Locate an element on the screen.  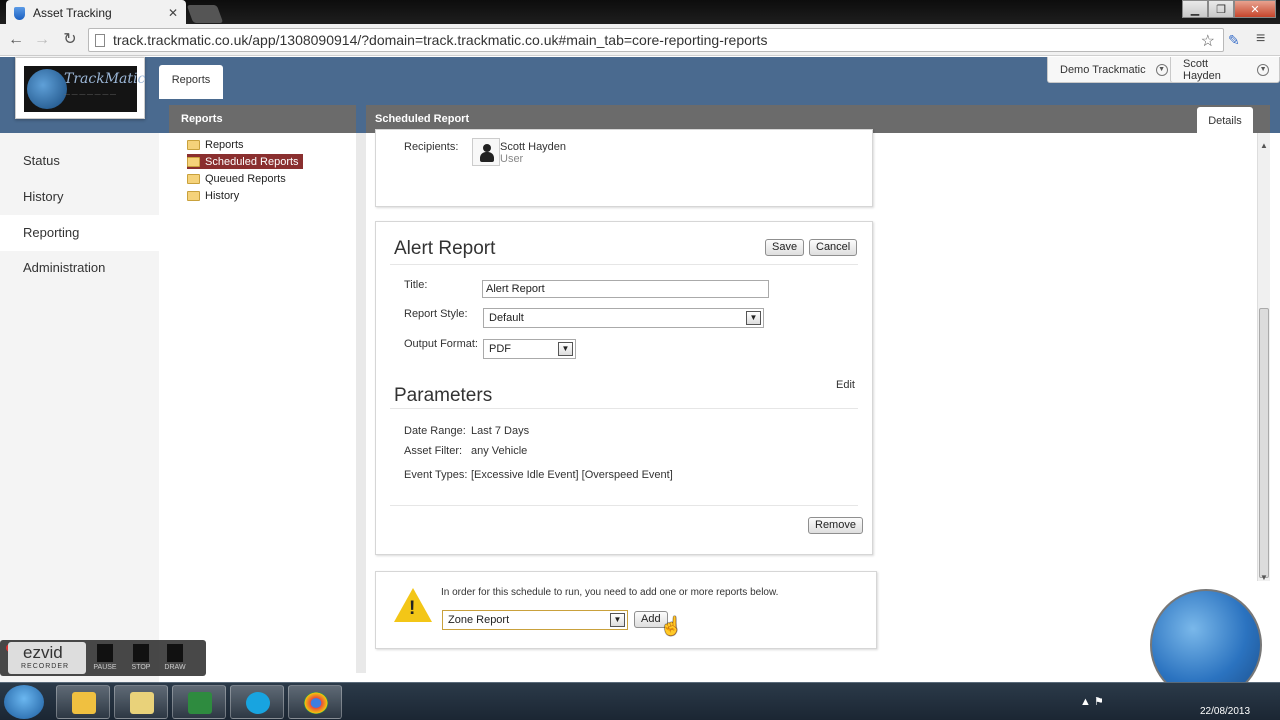
stop-icon is located at coordinates (141, 653).